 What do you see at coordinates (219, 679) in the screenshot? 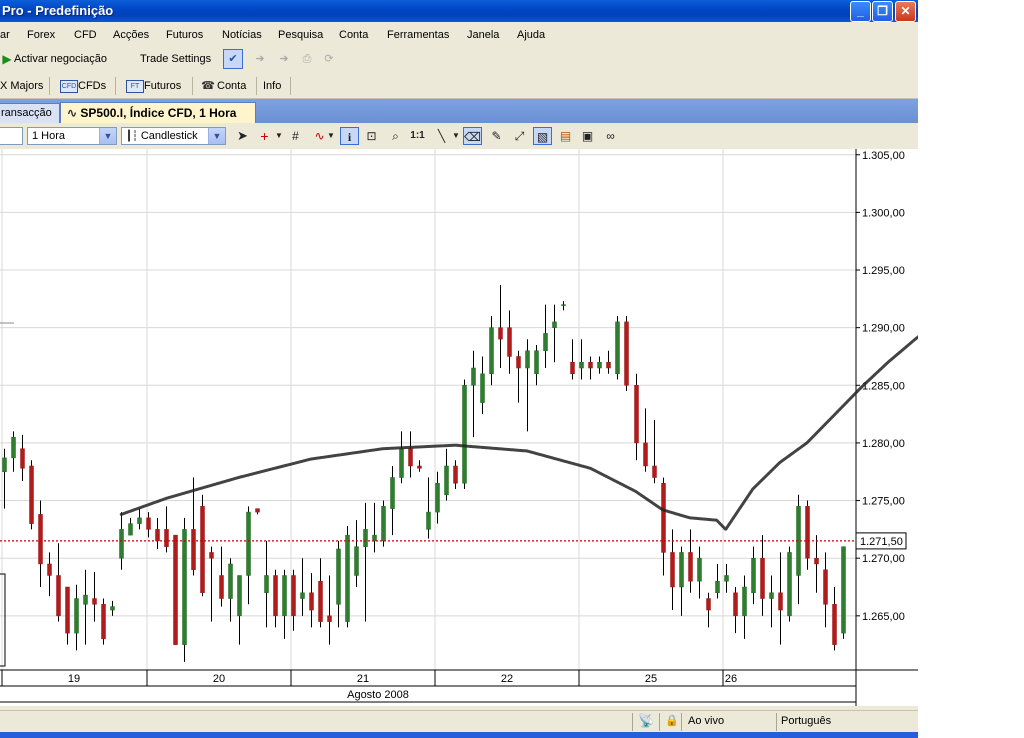
I see `x-day-label: 20` at bounding box center [219, 679].